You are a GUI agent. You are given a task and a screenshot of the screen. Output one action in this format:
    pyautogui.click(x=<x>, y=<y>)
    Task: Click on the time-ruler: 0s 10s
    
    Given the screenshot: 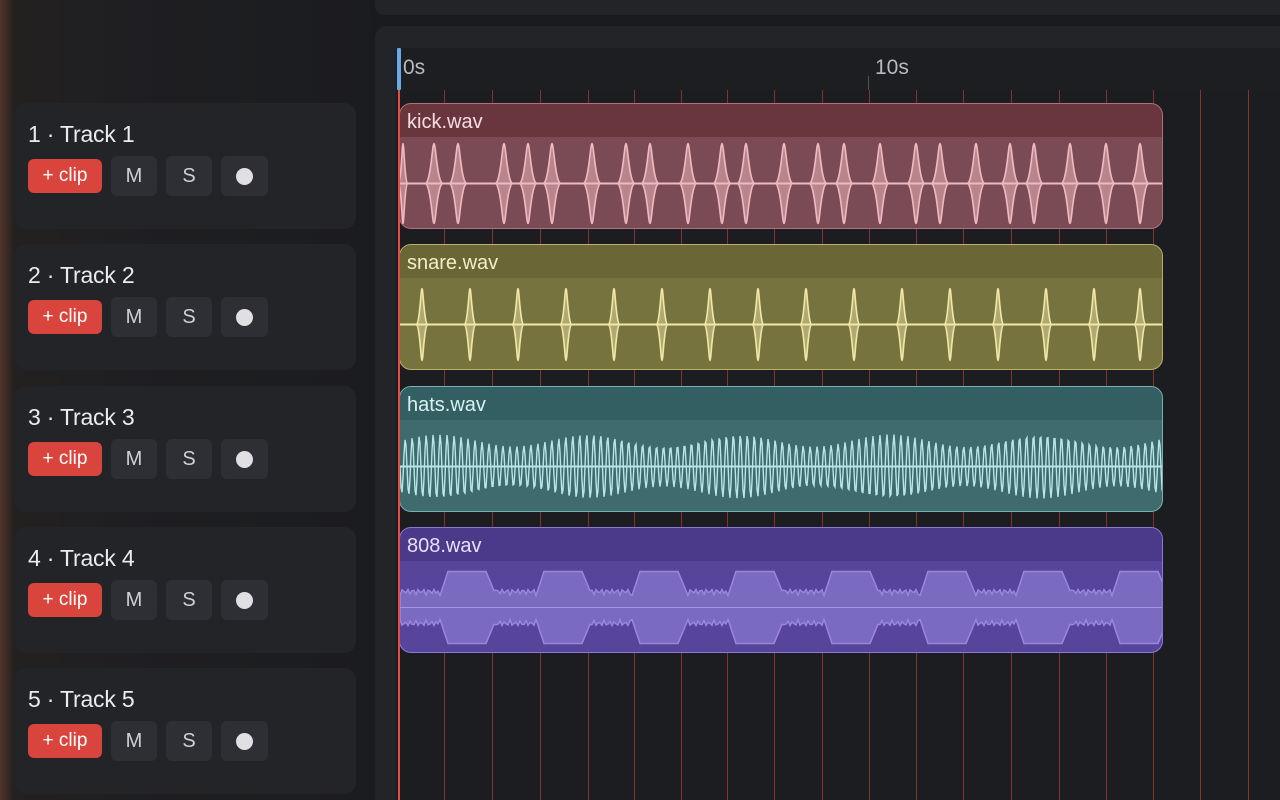 What is the action you would take?
    pyautogui.click(x=838, y=69)
    